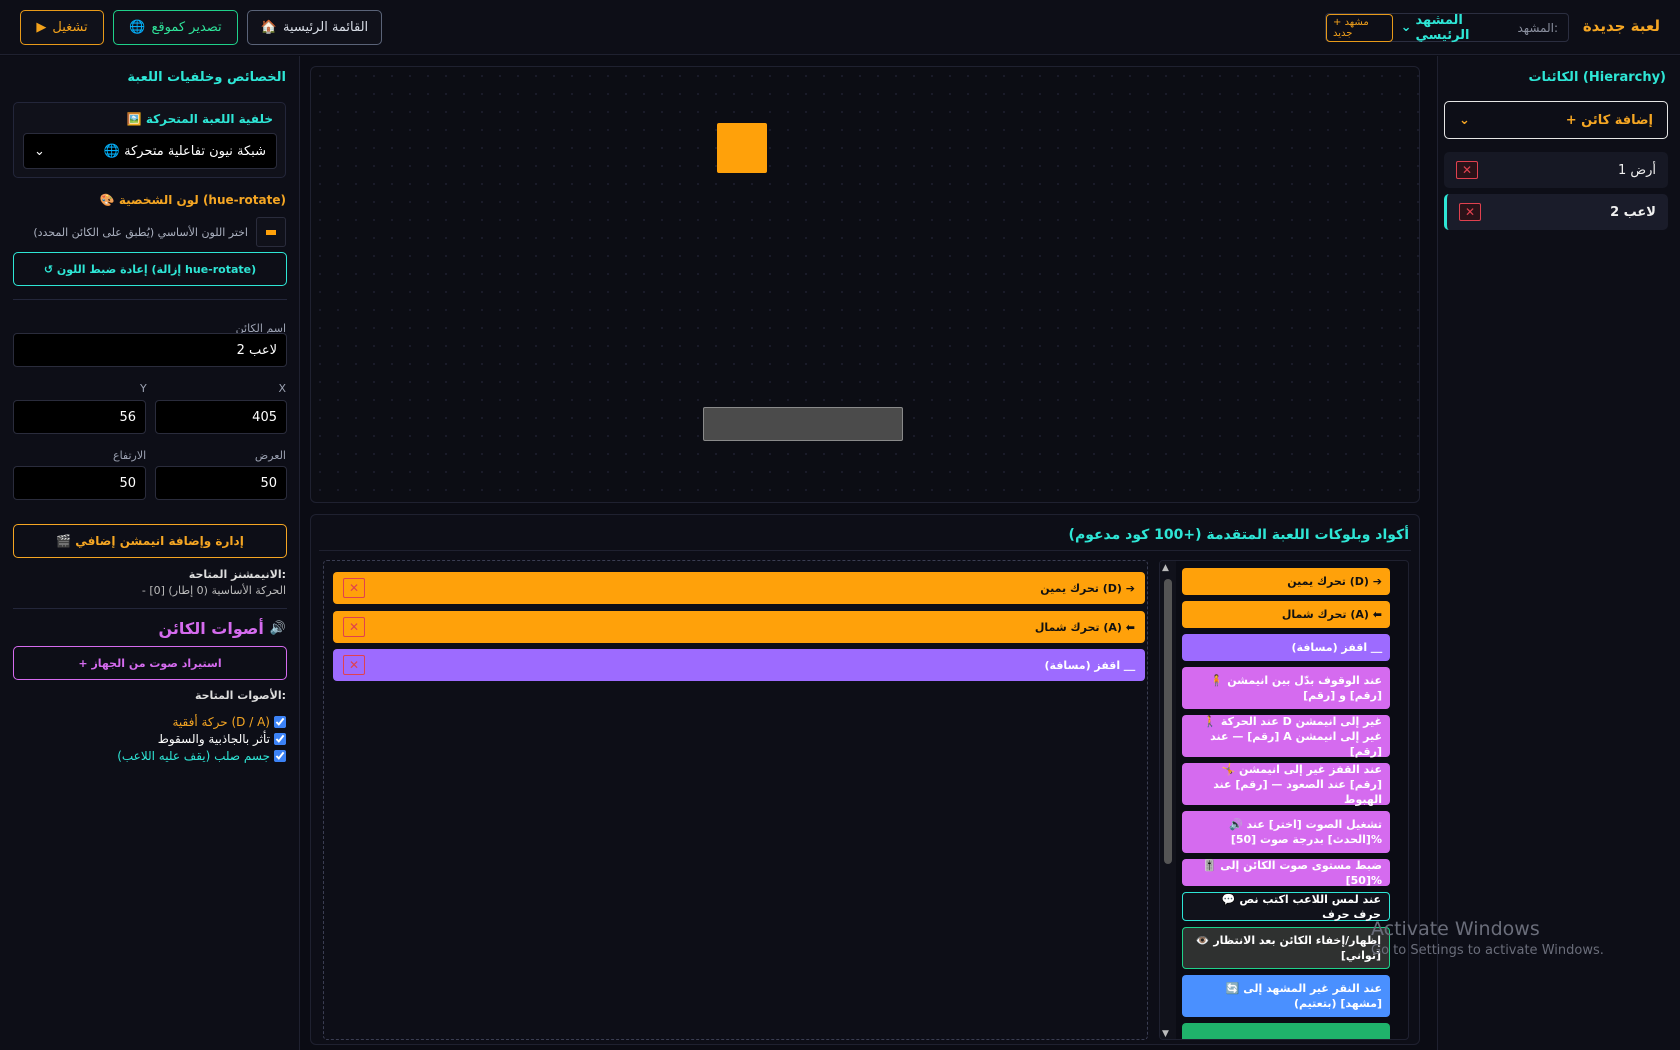  Describe the element at coordinates (1286, 614) in the screenshot. I see `palette-block: تحرك شمال (A) ⬅` at that location.